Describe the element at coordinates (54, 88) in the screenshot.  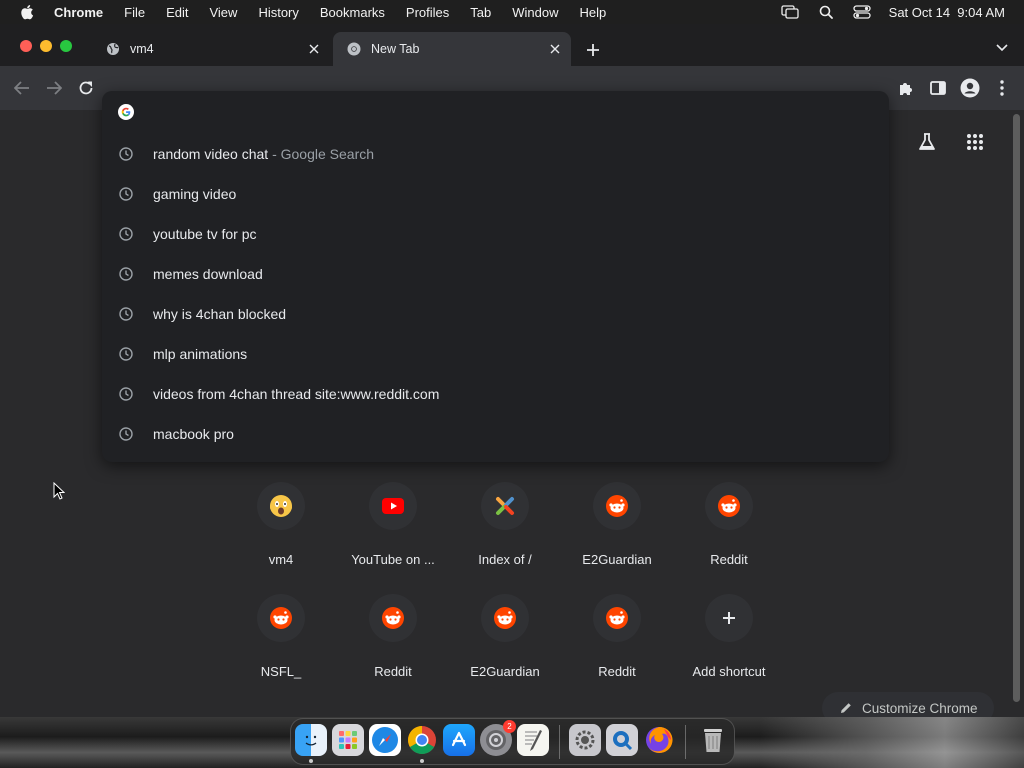
I see `forward-arrow-icon` at that location.